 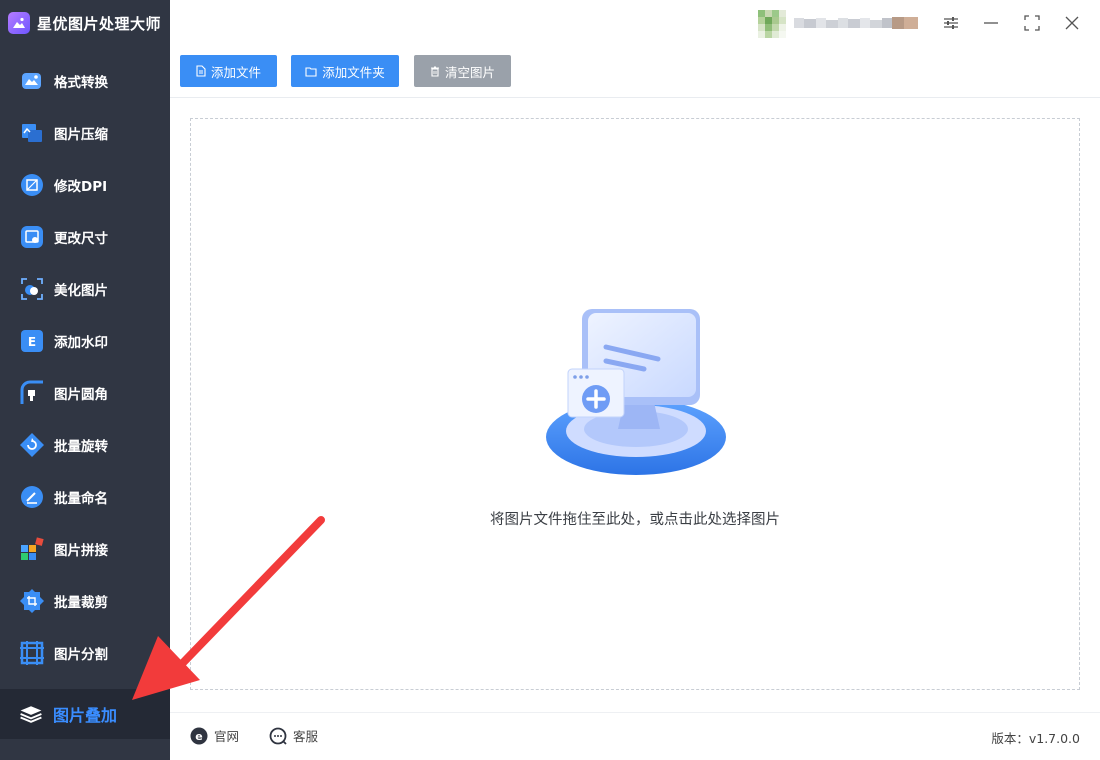 I want to click on website-label: 官网, so click(x=227, y=736).